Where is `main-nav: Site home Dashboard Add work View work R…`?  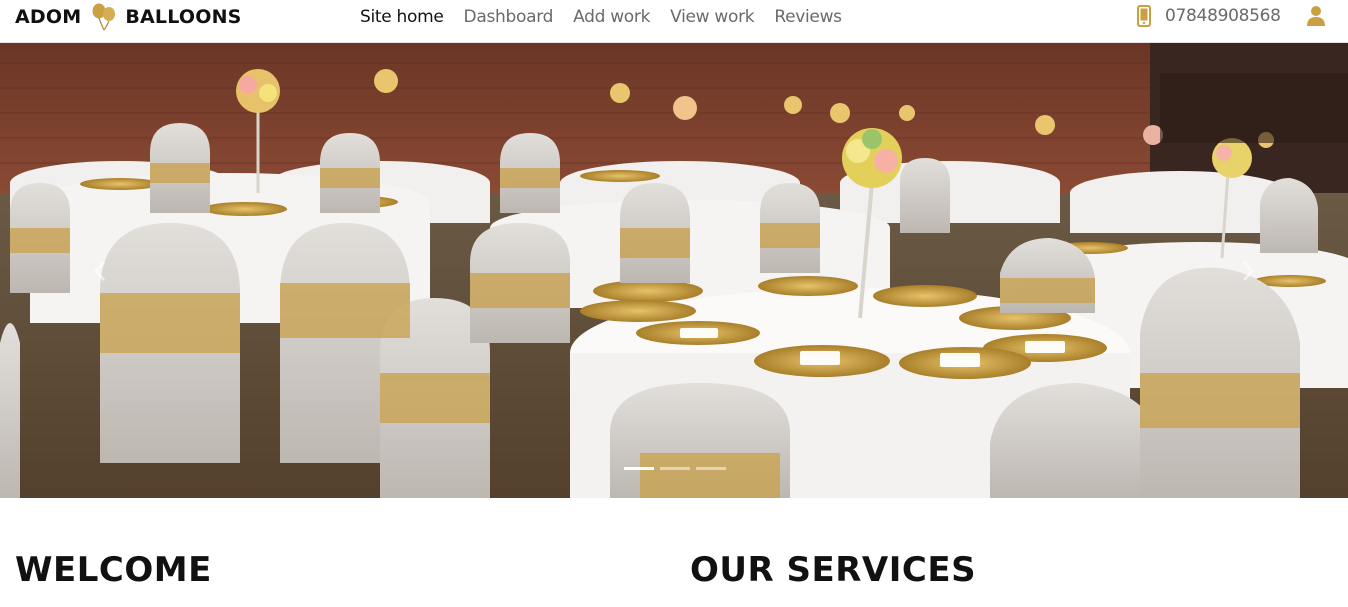 main-nav: Site home Dashboard Add work View work R… is located at coordinates (611, 17).